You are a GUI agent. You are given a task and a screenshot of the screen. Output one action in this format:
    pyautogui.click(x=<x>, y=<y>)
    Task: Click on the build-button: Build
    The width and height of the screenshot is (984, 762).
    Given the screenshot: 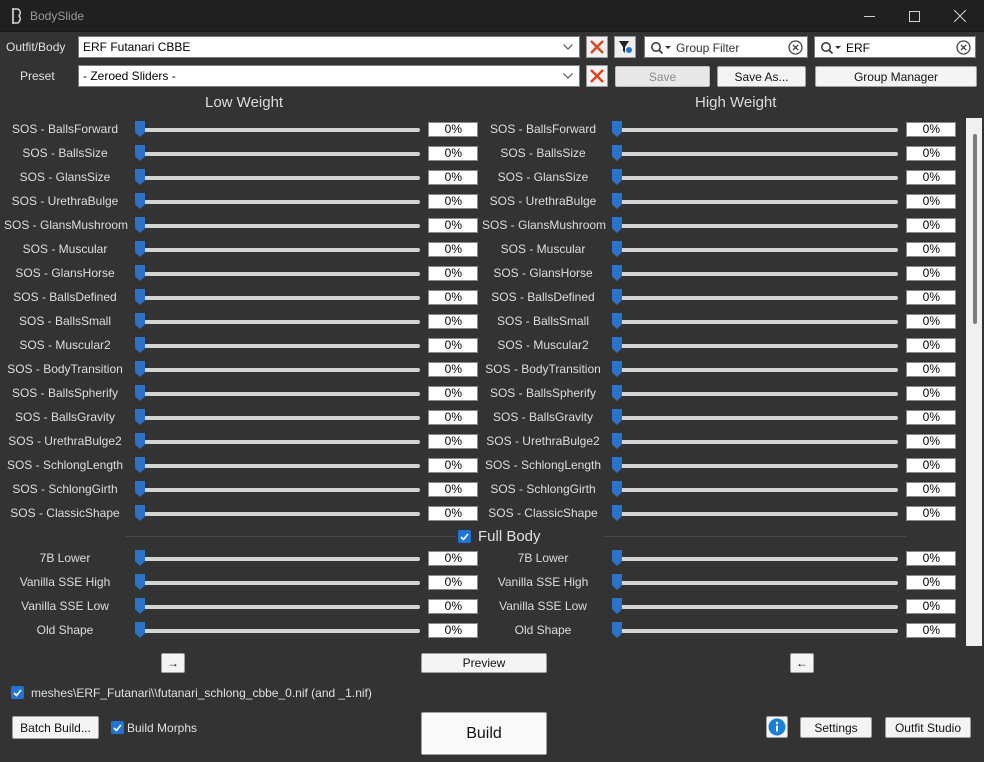 What is the action you would take?
    pyautogui.click(x=484, y=733)
    